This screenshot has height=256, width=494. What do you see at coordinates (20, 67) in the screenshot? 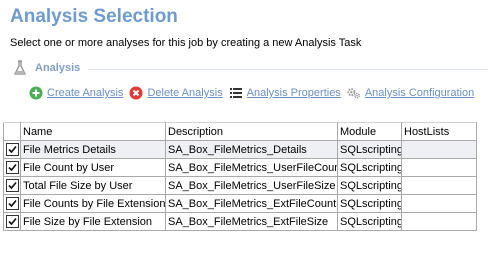
I see `flask-icon` at bounding box center [20, 67].